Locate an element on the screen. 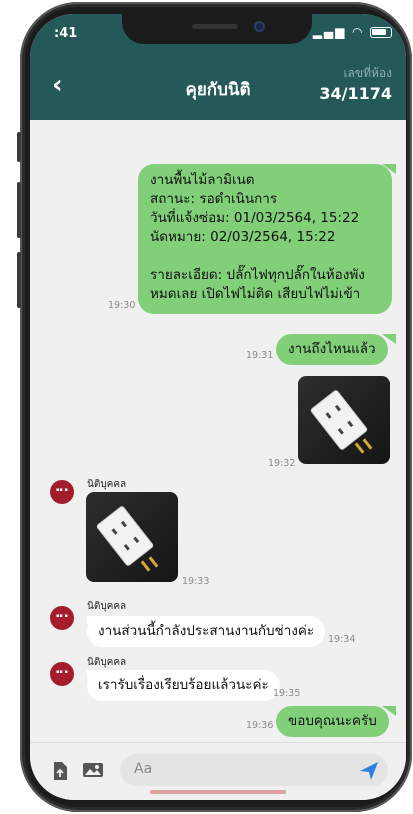 This screenshot has height=814, width=413. timestamp: 19:33 is located at coordinates (196, 581).